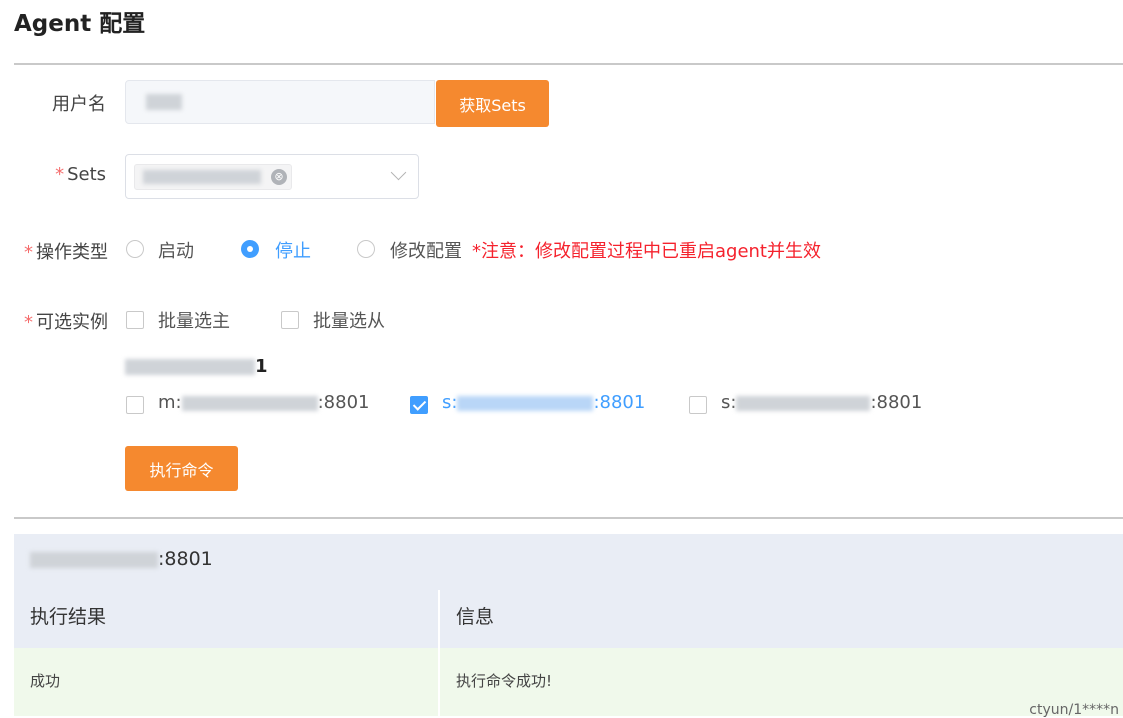  I want to click on op-type-label-text: 操作类型, so click(72, 252).